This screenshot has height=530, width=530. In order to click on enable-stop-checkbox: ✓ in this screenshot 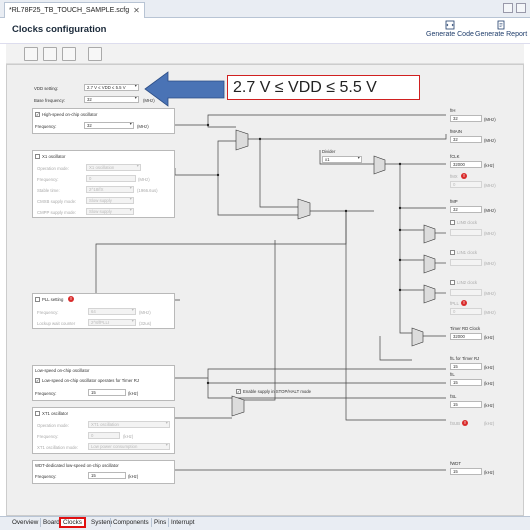, I will do `click(238, 391)`.